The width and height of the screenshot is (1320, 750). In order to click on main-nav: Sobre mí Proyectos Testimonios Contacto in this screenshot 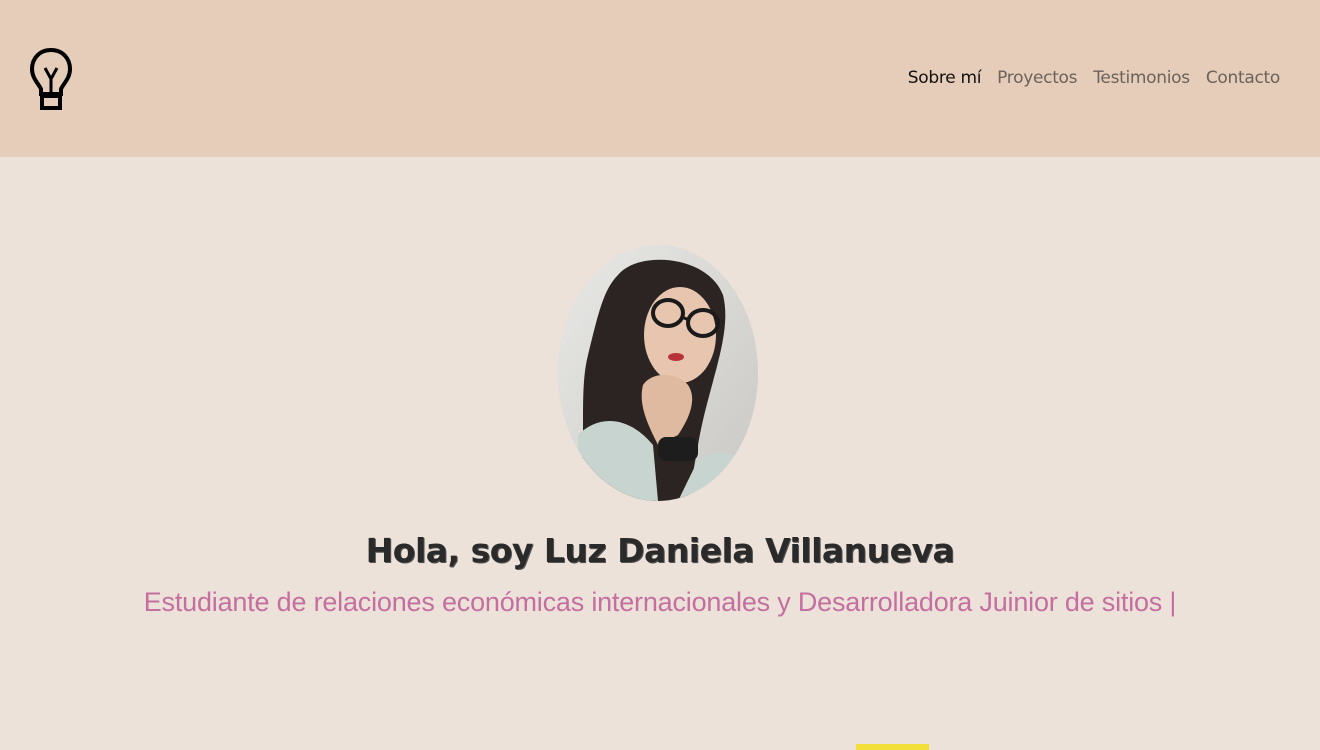, I will do `click(1094, 78)`.